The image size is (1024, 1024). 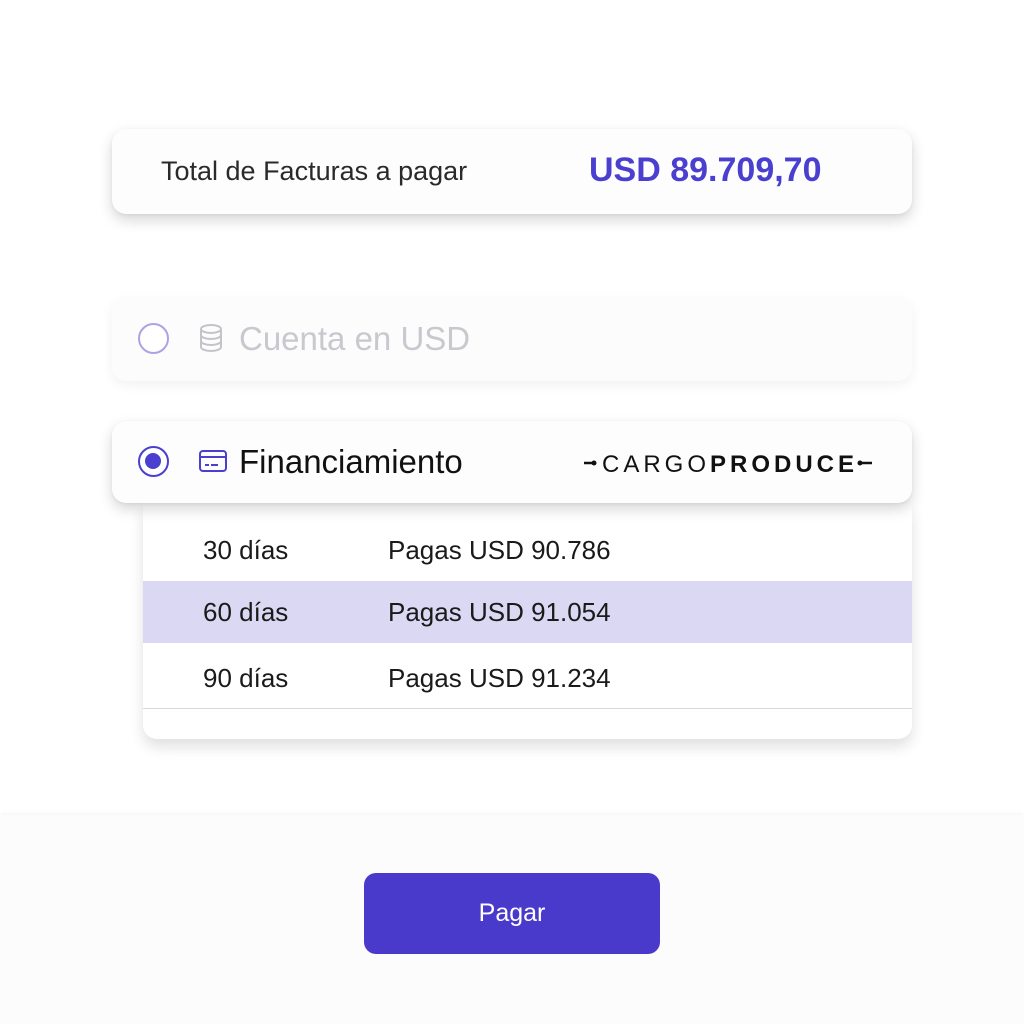 I want to click on cargoproduce-logo: CARGO PRODUCE, so click(x=728, y=465).